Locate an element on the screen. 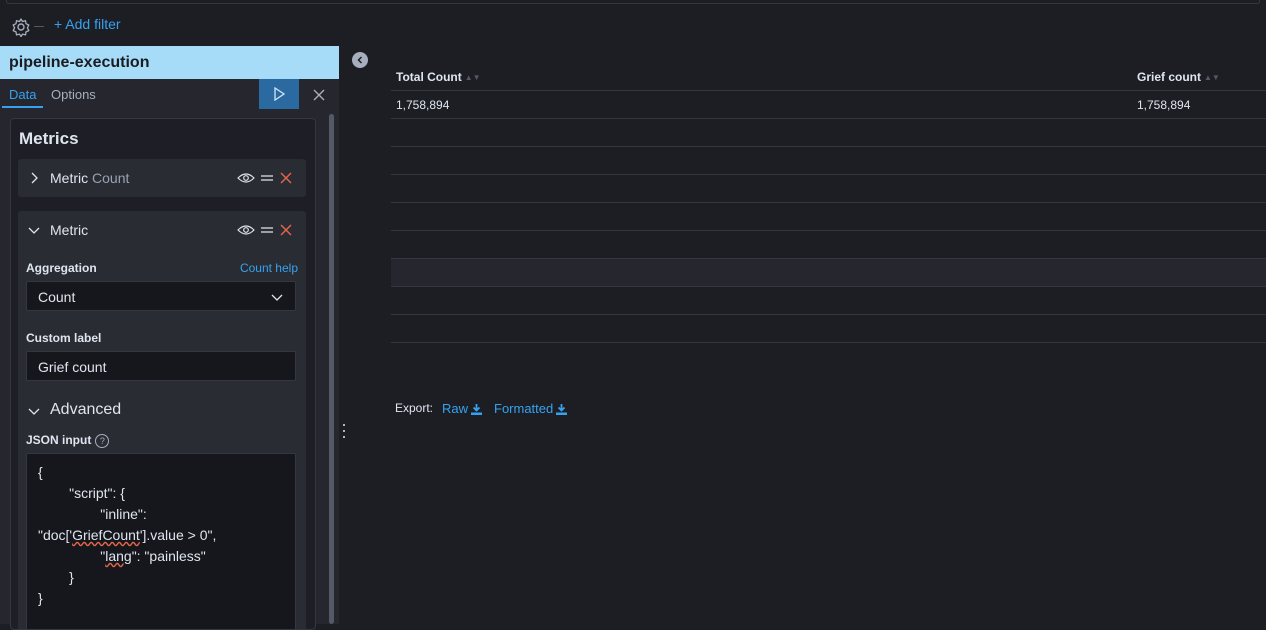 This screenshot has height=630, width=1266. filter-bar: + Add filter is located at coordinates (633, 23).